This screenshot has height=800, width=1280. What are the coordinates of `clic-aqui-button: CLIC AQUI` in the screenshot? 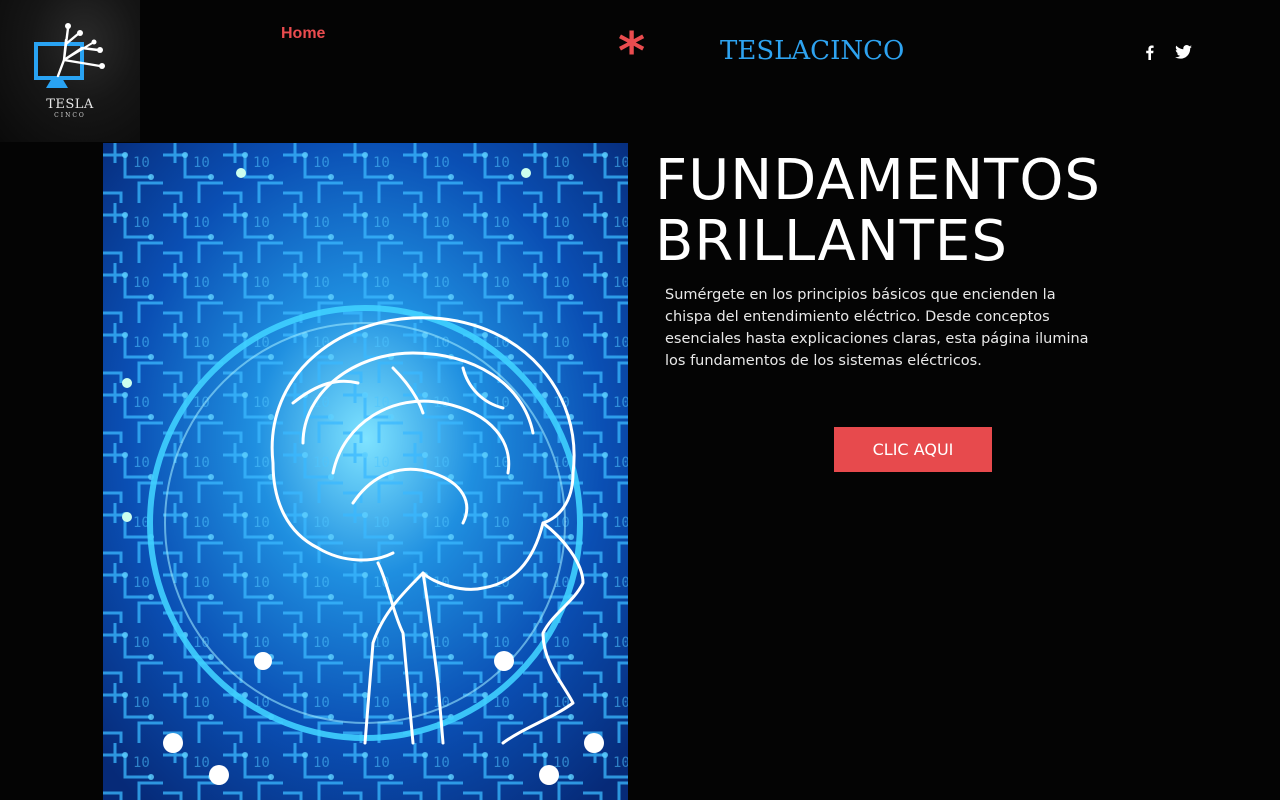 It's located at (913, 449).